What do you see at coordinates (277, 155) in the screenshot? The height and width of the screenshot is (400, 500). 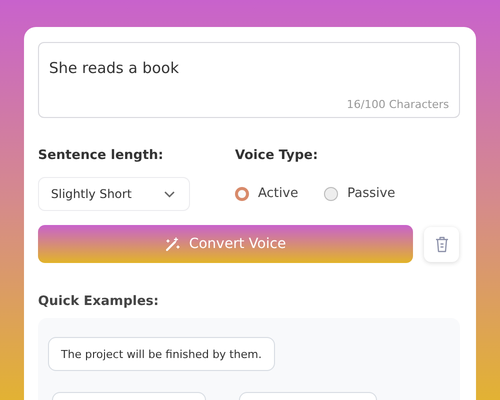 I see `field-label: Voice Type:` at bounding box center [277, 155].